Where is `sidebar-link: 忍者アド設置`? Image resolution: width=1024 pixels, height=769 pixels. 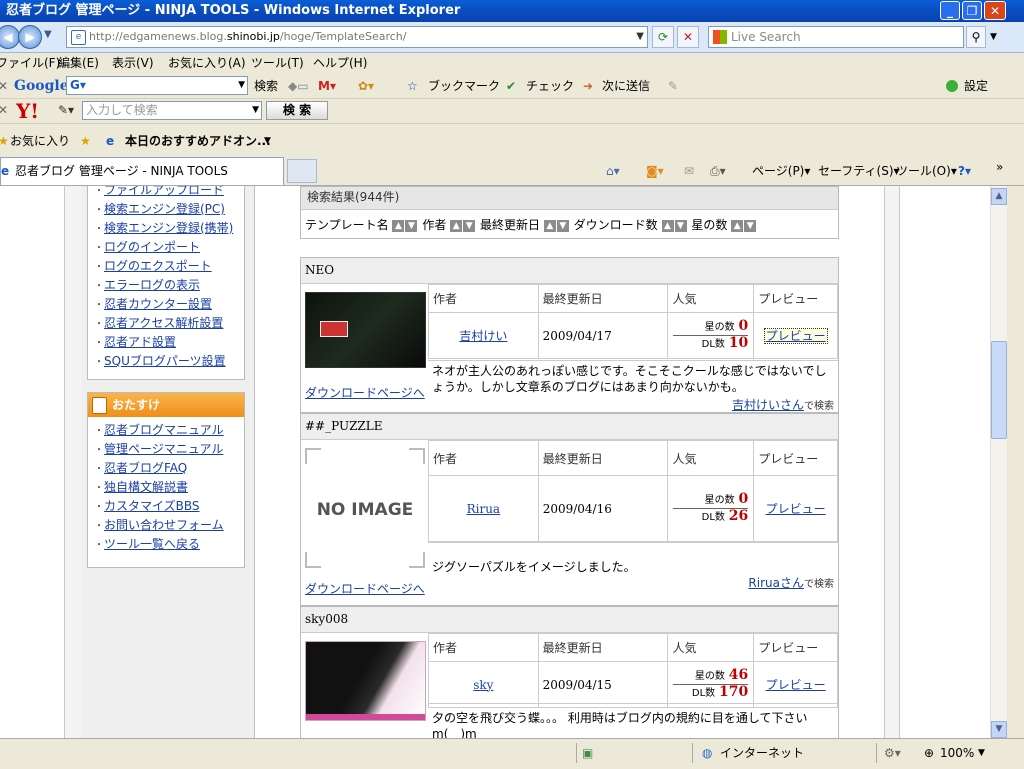 sidebar-link: 忍者アド設置 is located at coordinates (140, 342).